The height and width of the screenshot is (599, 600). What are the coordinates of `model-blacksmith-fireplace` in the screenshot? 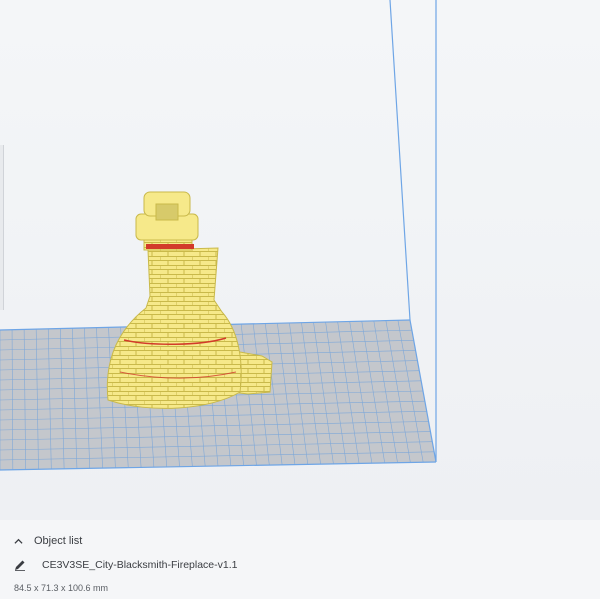 It's located at (189, 300).